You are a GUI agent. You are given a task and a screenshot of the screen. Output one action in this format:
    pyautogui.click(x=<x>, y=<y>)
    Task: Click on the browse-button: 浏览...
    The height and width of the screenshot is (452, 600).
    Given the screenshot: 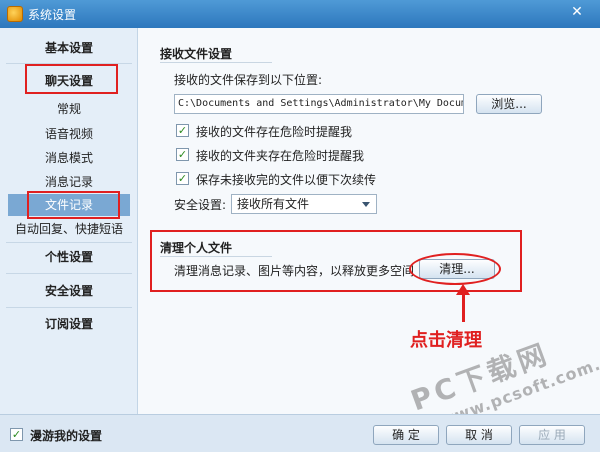 What is the action you would take?
    pyautogui.click(x=509, y=104)
    